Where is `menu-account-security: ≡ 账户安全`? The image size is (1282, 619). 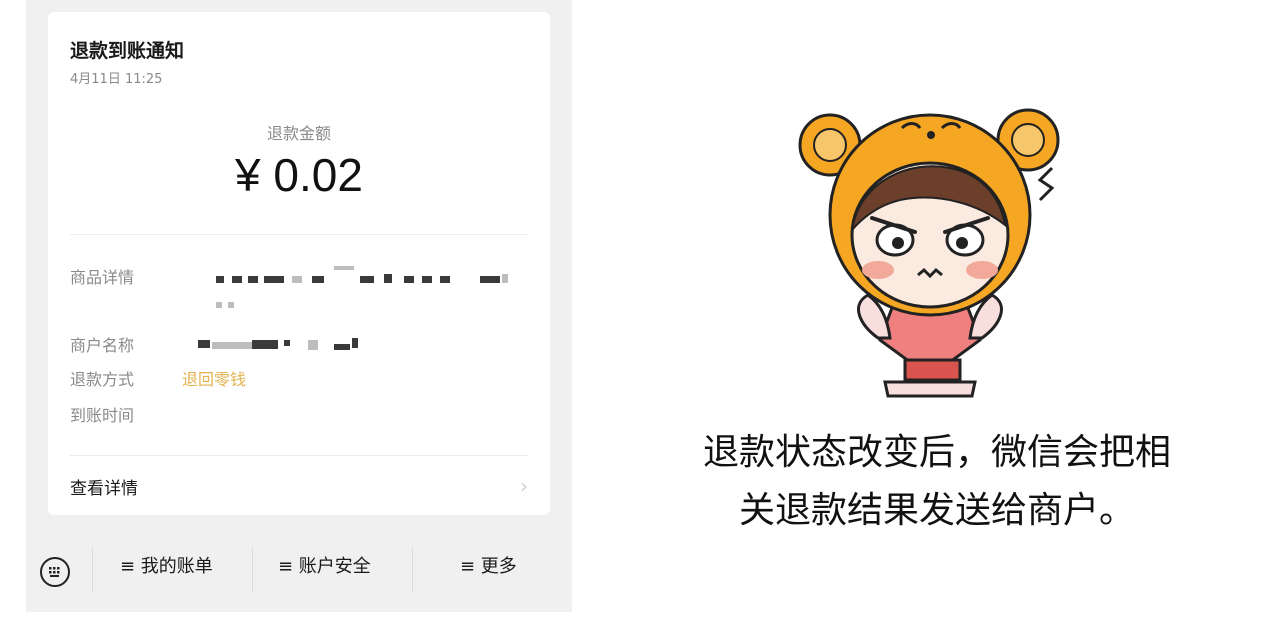 menu-account-security: ≡ 账户安全 is located at coordinates (324, 565).